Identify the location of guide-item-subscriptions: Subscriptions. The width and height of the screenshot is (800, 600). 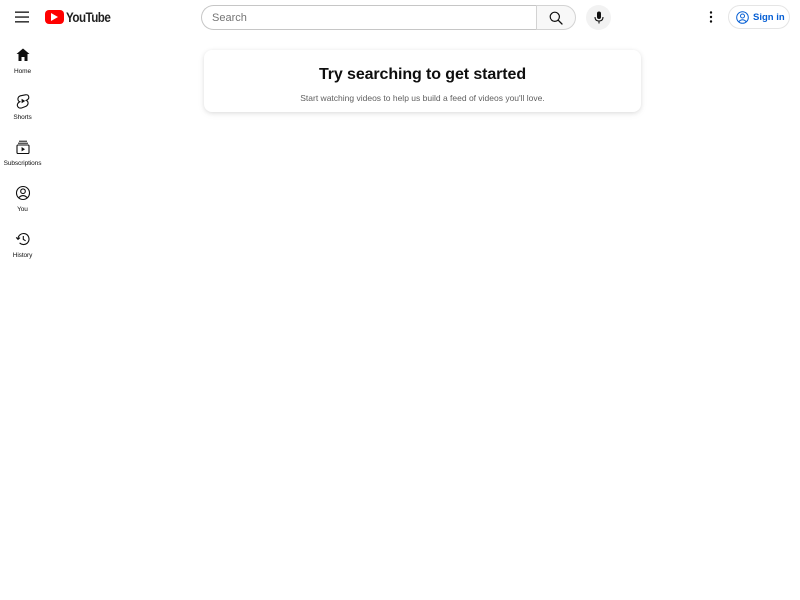
(22, 156).